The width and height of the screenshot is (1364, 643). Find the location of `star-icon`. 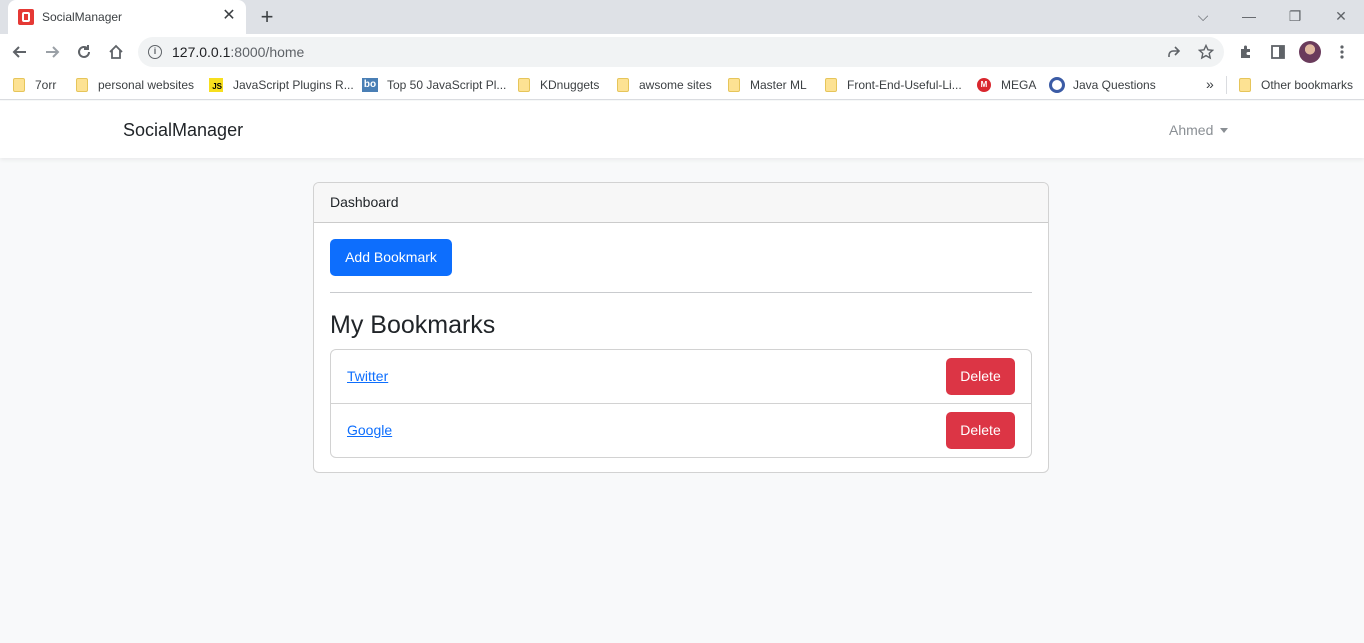

star-icon is located at coordinates (1206, 52).